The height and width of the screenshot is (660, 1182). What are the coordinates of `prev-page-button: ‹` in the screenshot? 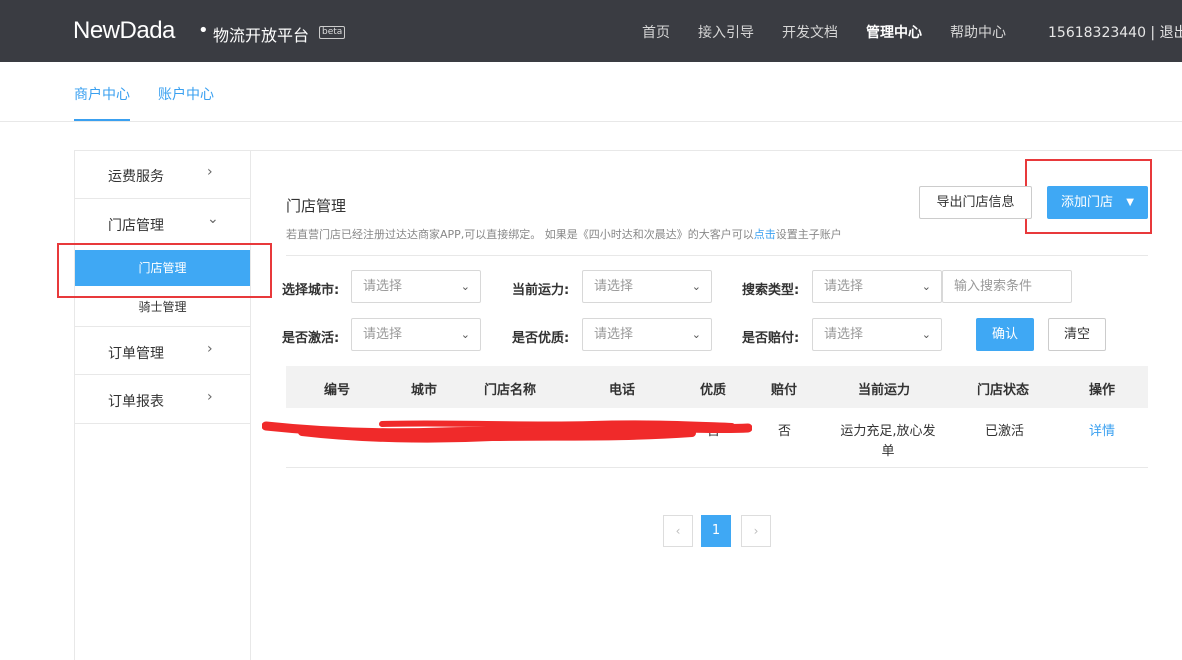 It's located at (678, 531).